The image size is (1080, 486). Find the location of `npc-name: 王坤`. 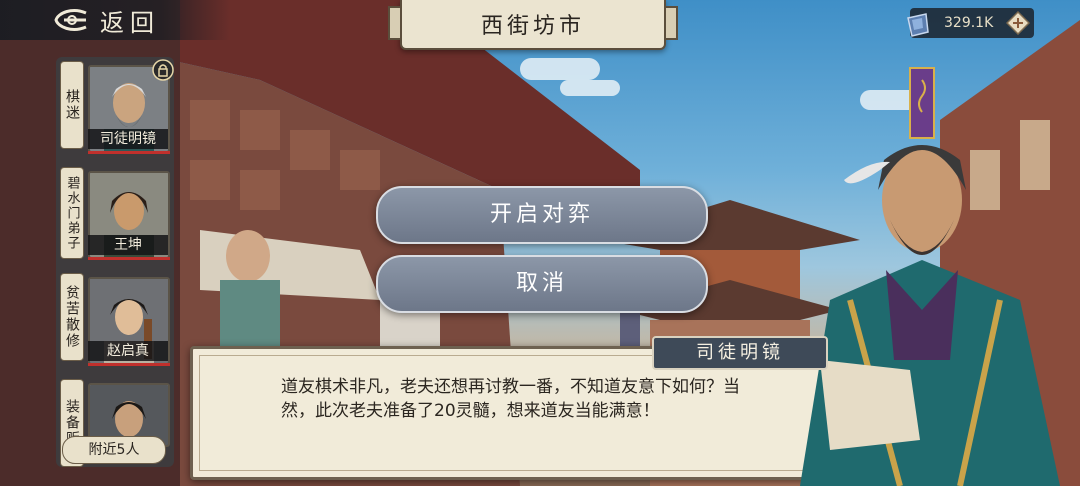

npc-name: 王坤 is located at coordinates (128, 245).